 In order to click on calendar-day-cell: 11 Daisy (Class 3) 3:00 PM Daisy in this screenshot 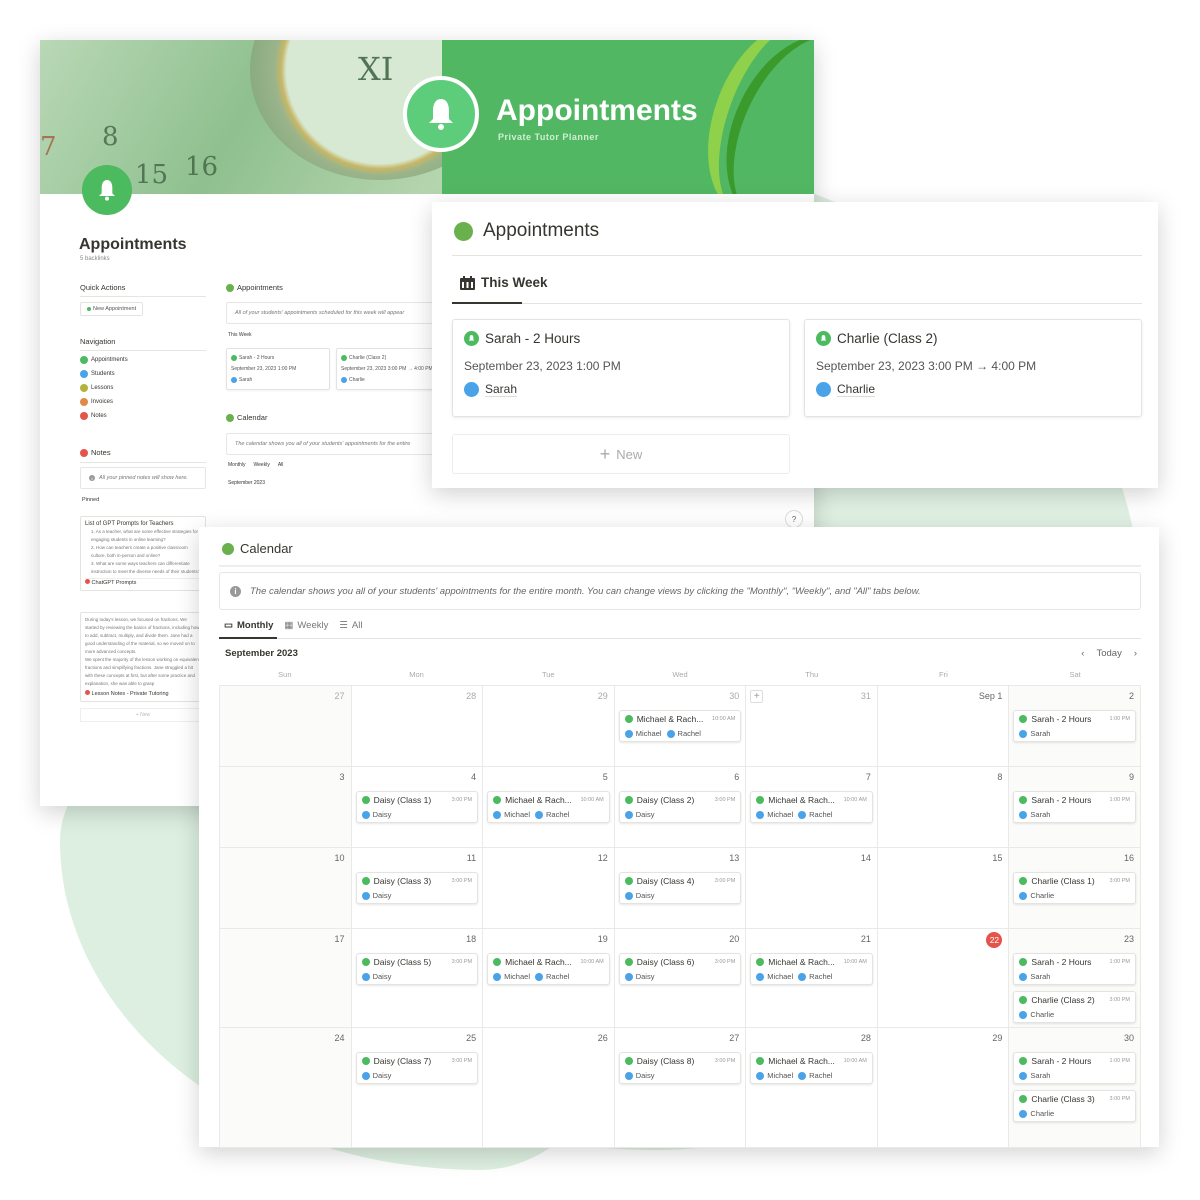, I will do `click(417, 888)`.